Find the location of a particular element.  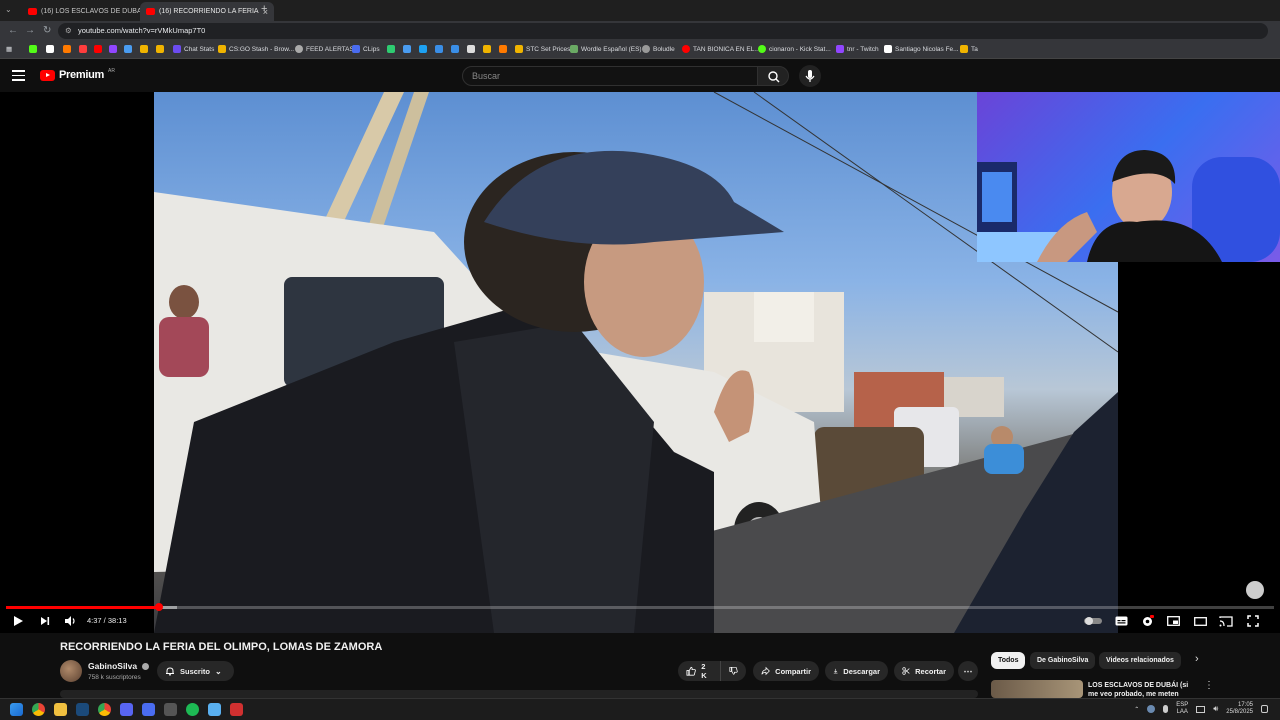

bookmark-icon-g is located at coordinates (144, 49).